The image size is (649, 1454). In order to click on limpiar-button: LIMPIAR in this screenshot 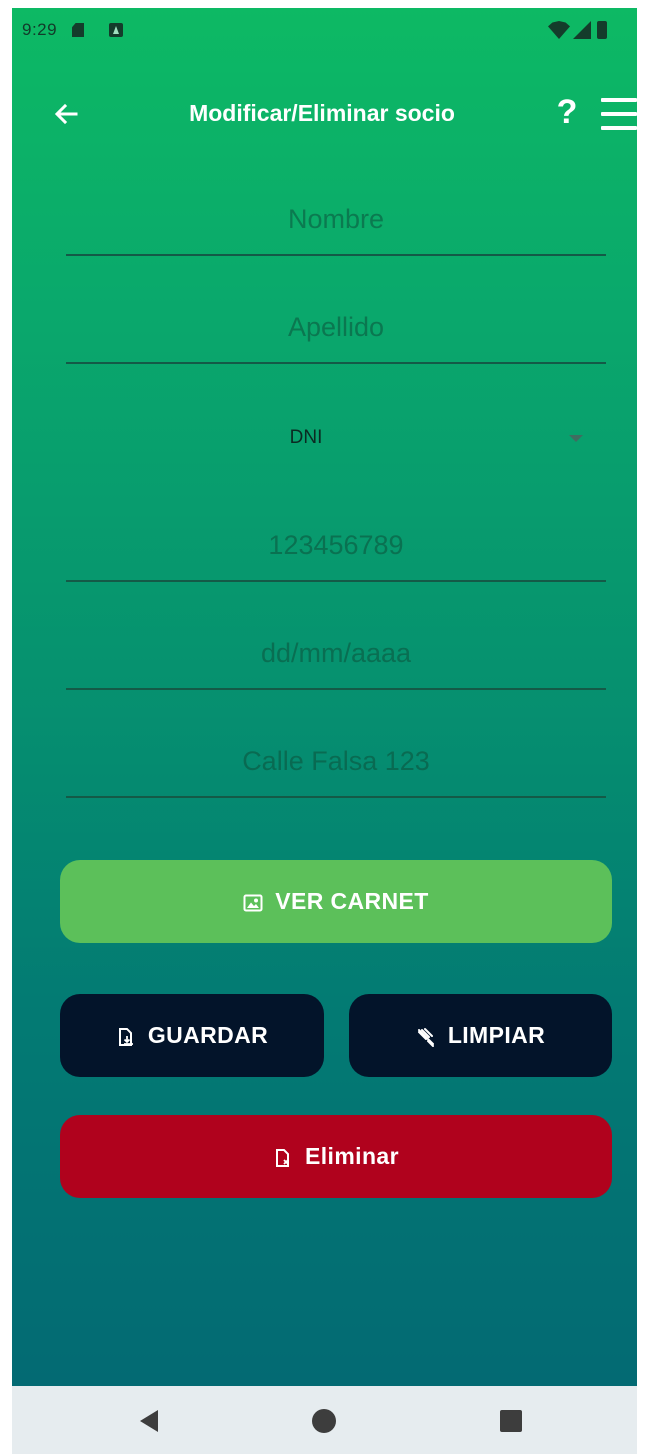, I will do `click(480, 1035)`.